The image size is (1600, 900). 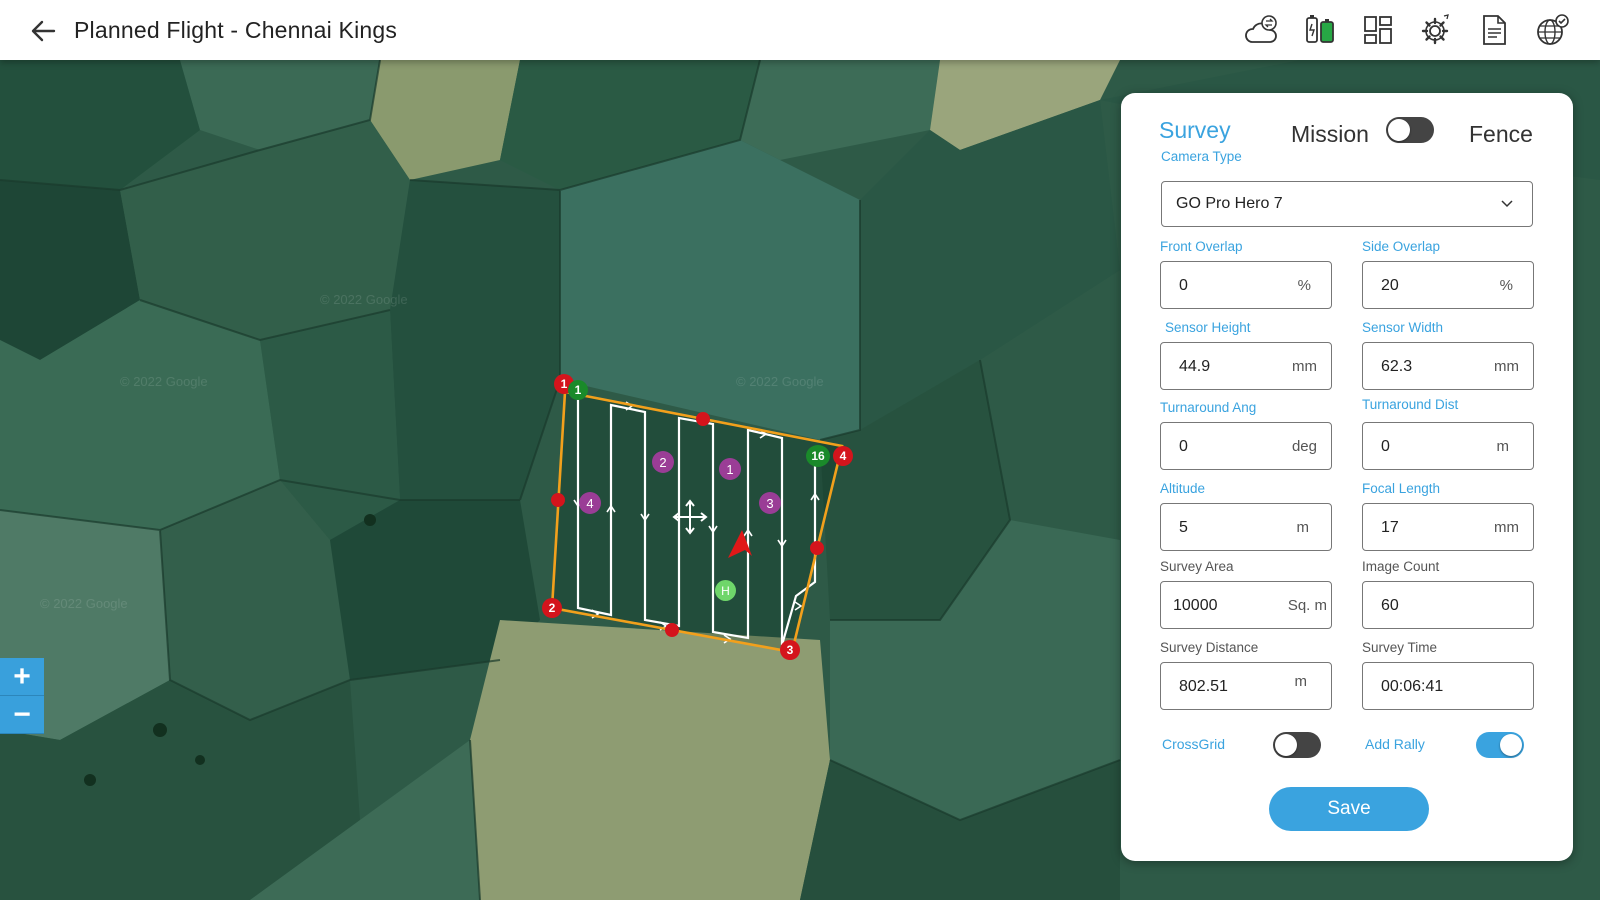 What do you see at coordinates (800, 30) in the screenshot?
I see `app-header: Planned Flight - Chennai Kings` at bounding box center [800, 30].